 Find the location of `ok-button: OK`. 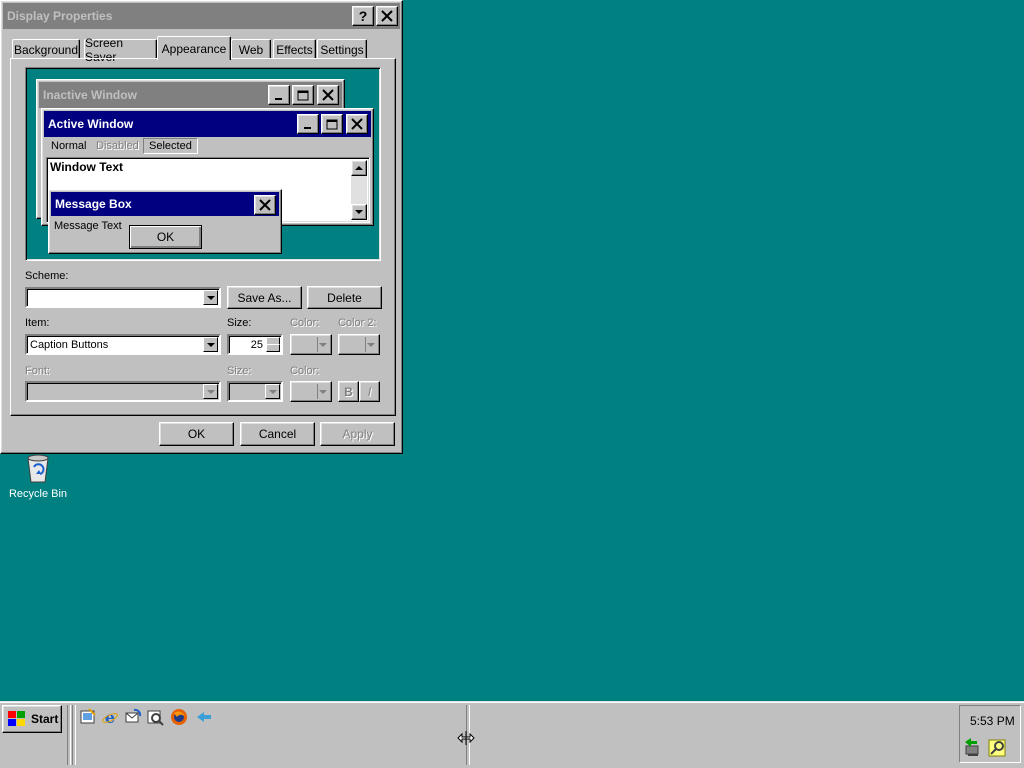

ok-button: OK is located at coordinates (196, 434).